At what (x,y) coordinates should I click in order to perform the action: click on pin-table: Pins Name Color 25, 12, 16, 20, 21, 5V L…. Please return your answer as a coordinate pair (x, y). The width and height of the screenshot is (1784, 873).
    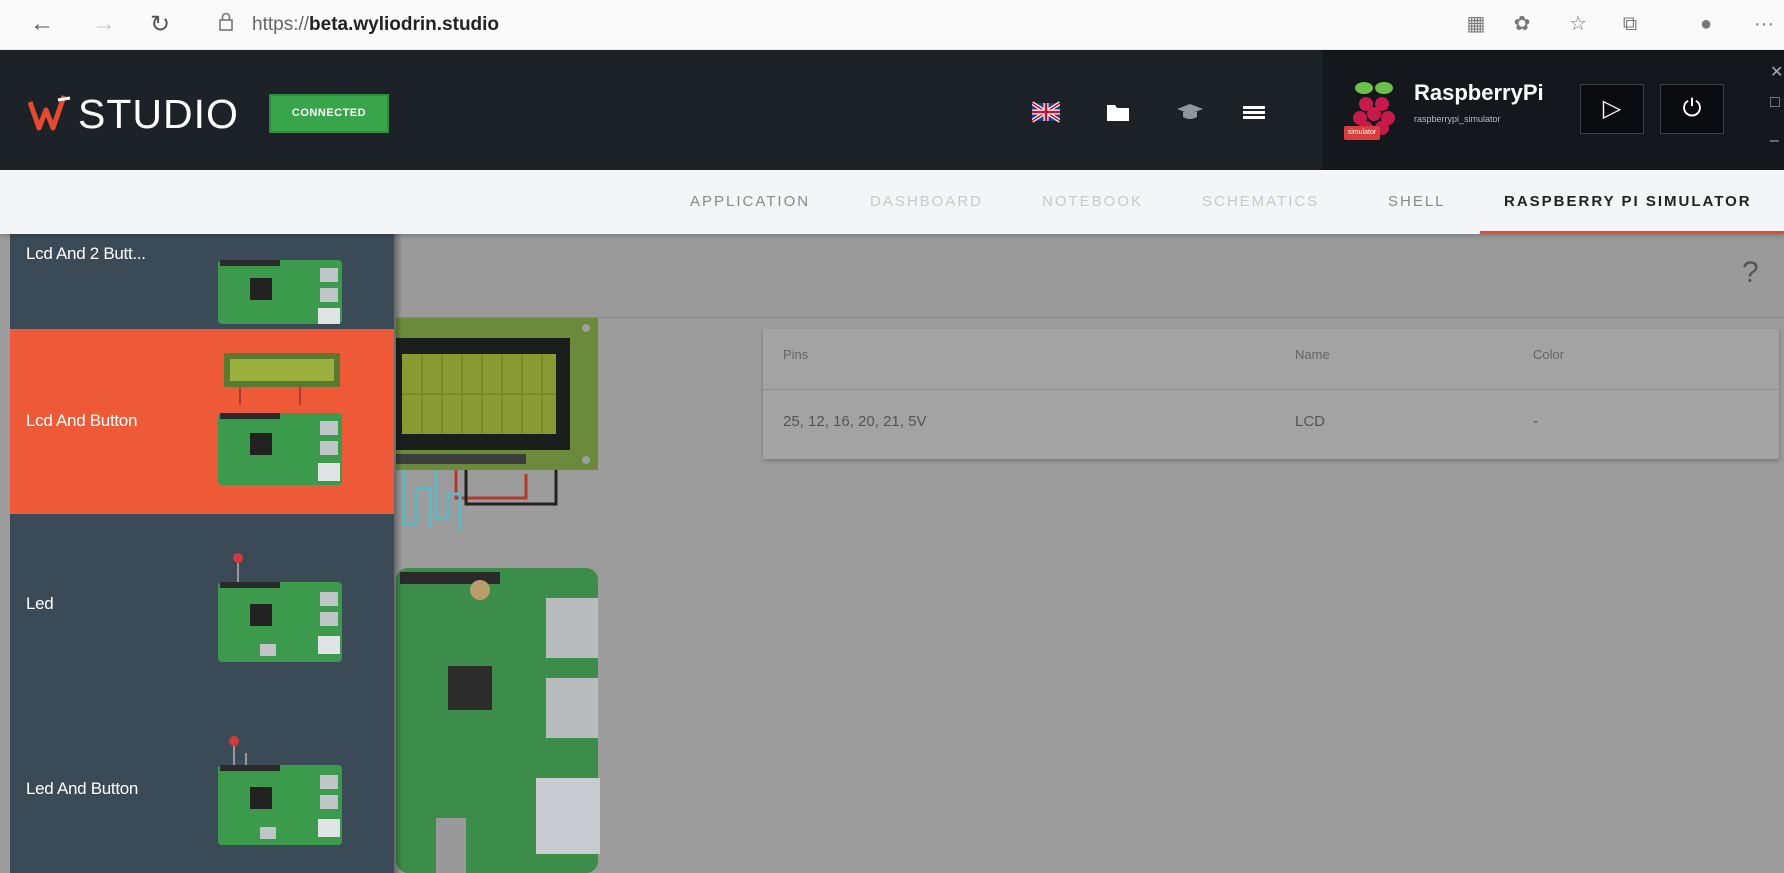
    Looking at the image, I should click on (1271, 394).